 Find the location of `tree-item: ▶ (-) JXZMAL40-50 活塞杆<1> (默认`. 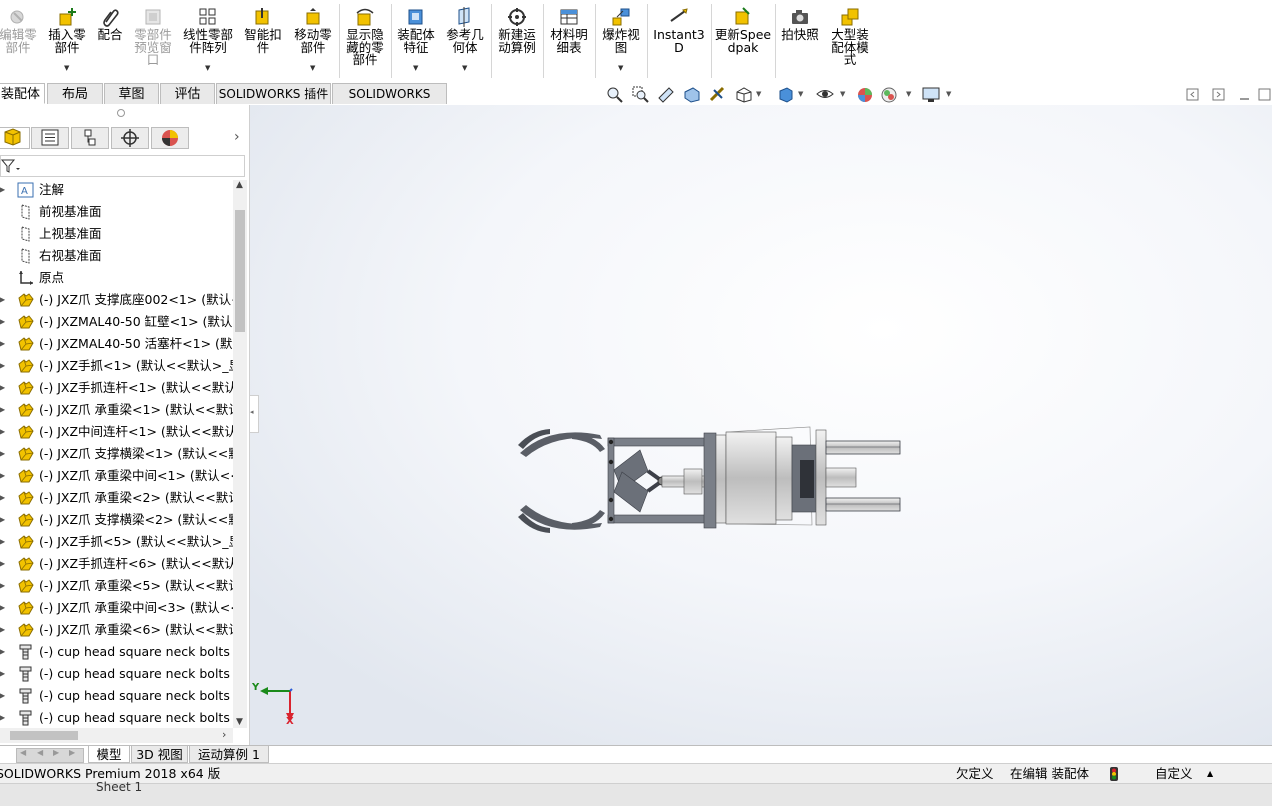

tree-item: ▶ (-) JXZMAL40-50 活塞杆<1> (默认 is located at coordinates (117, 344).